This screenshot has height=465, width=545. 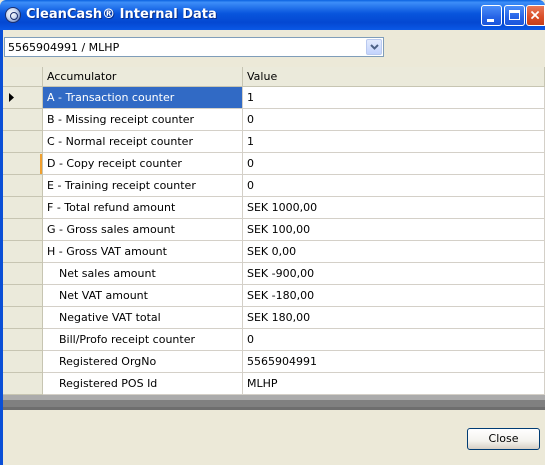 I want to click on title-bar: CleanCash® Internal Data, so click(x=272, y=15).